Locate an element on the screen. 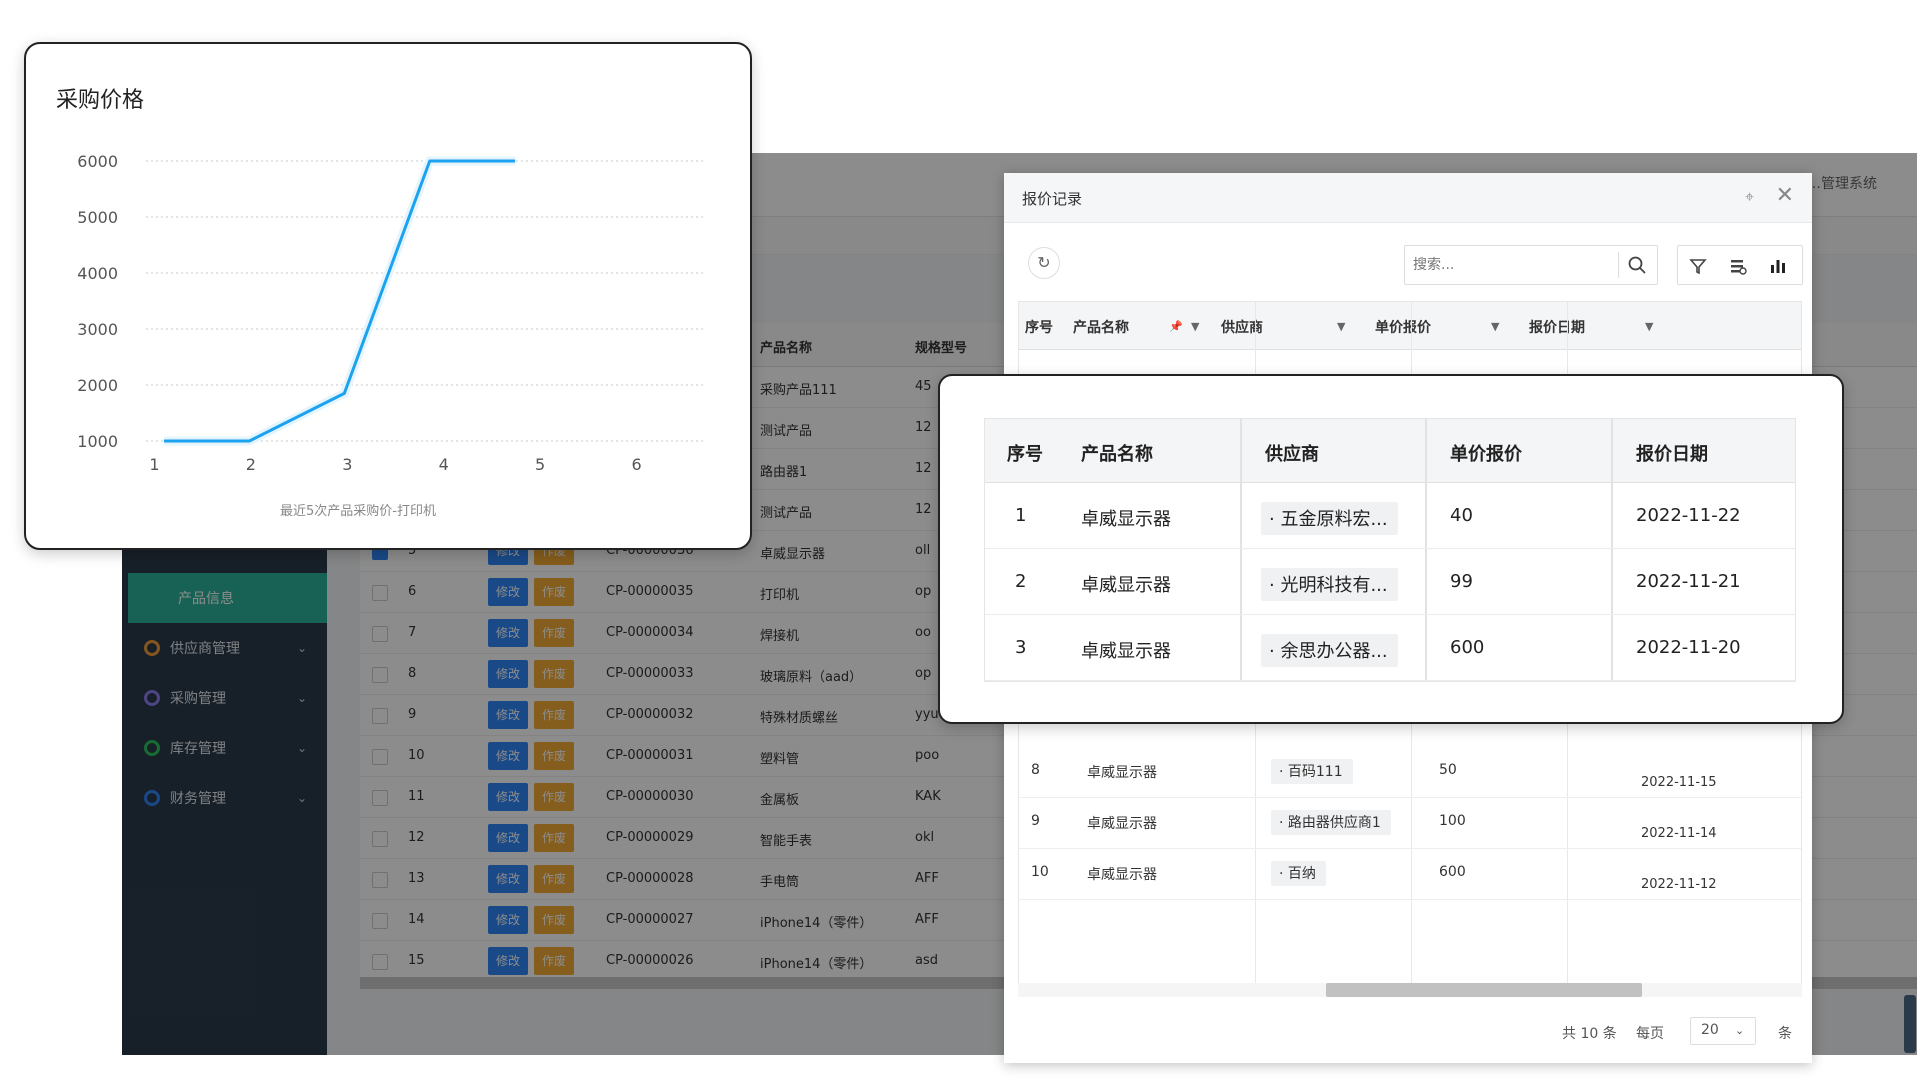 The width and height of the screenshot is (1920, 1080). table-scrollbar is located at coordinates (1410, 990).